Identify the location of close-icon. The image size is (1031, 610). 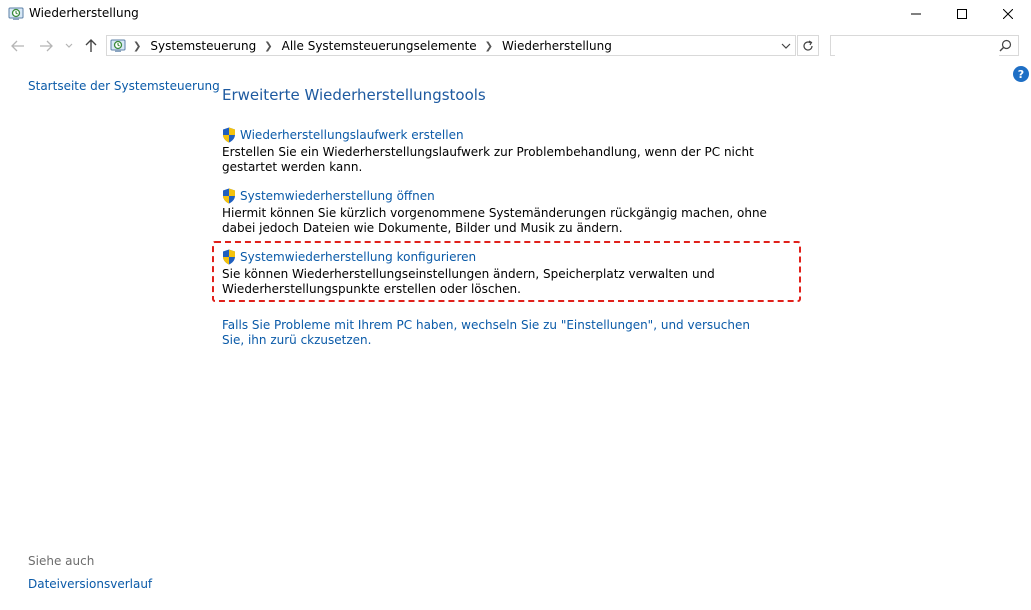
(1008, 14).